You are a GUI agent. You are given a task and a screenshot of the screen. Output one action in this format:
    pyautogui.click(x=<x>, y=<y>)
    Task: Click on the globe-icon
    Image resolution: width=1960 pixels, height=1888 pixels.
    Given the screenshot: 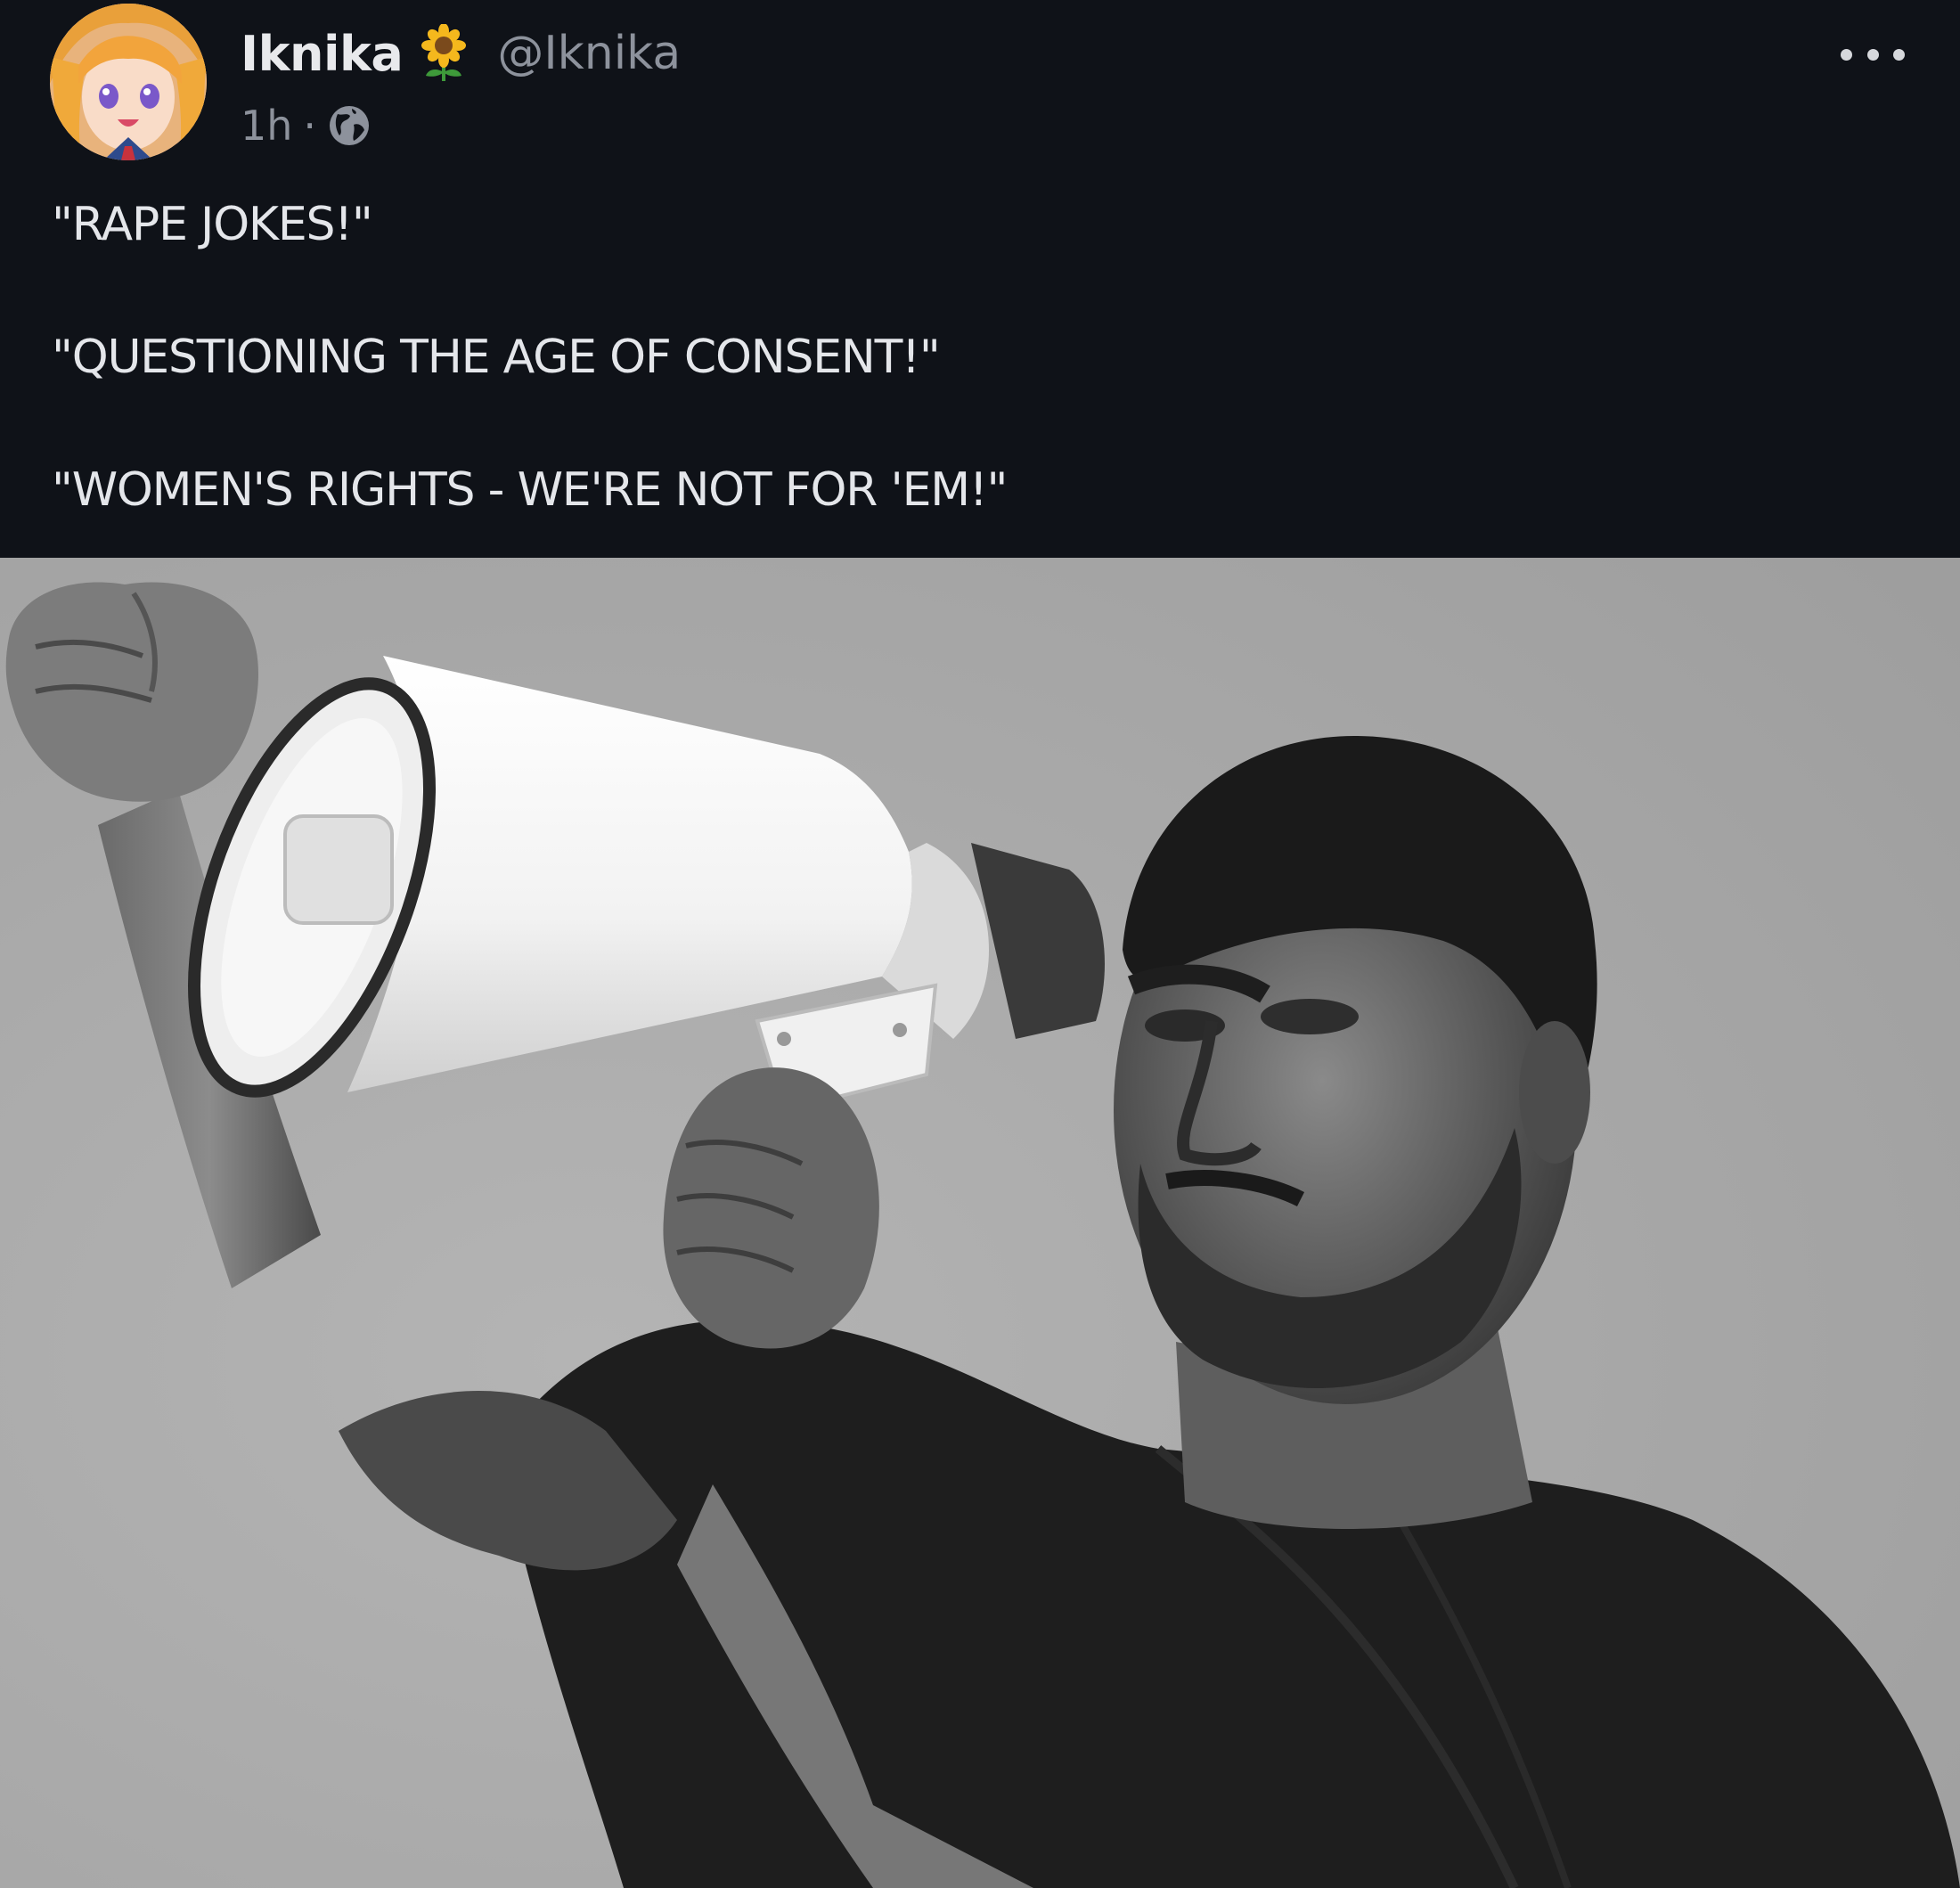 What is the action you would take?
    pyautogui.click(x=349, y=125)
    